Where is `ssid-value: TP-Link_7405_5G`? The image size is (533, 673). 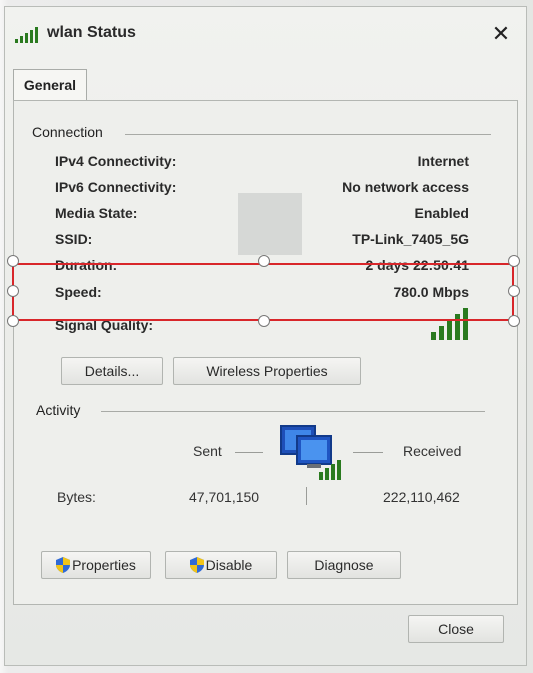 ssid-value: TP-Link_7405_5G is located at coordinates (410, 239).